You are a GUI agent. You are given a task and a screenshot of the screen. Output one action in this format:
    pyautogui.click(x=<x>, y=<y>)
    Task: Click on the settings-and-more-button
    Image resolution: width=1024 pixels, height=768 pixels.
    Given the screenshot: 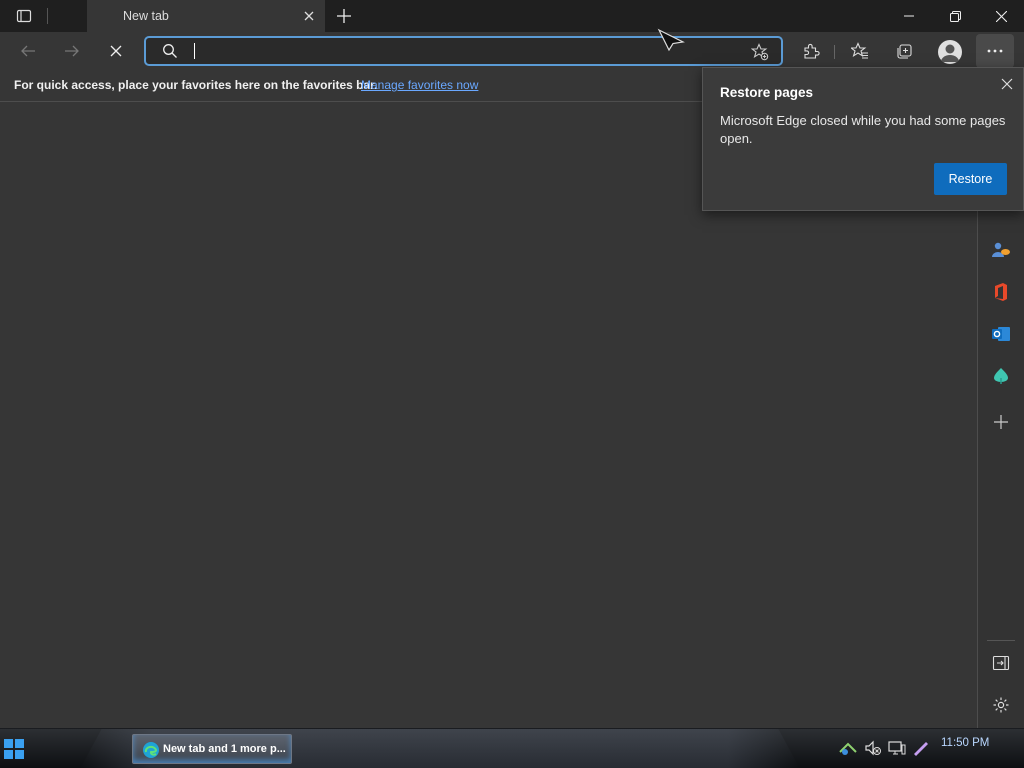 What is the action you would take?
    pyautogui.click(x=995, y=51)
    